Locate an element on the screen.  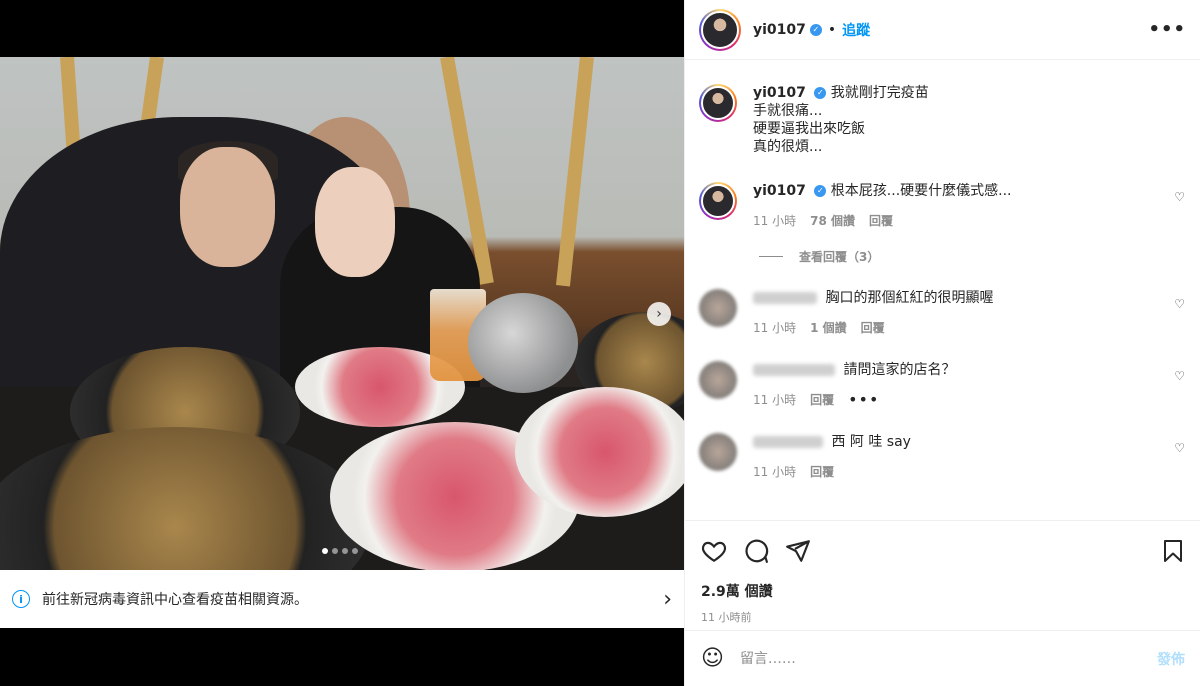
decor-pole is located at coordinates (574, 172).